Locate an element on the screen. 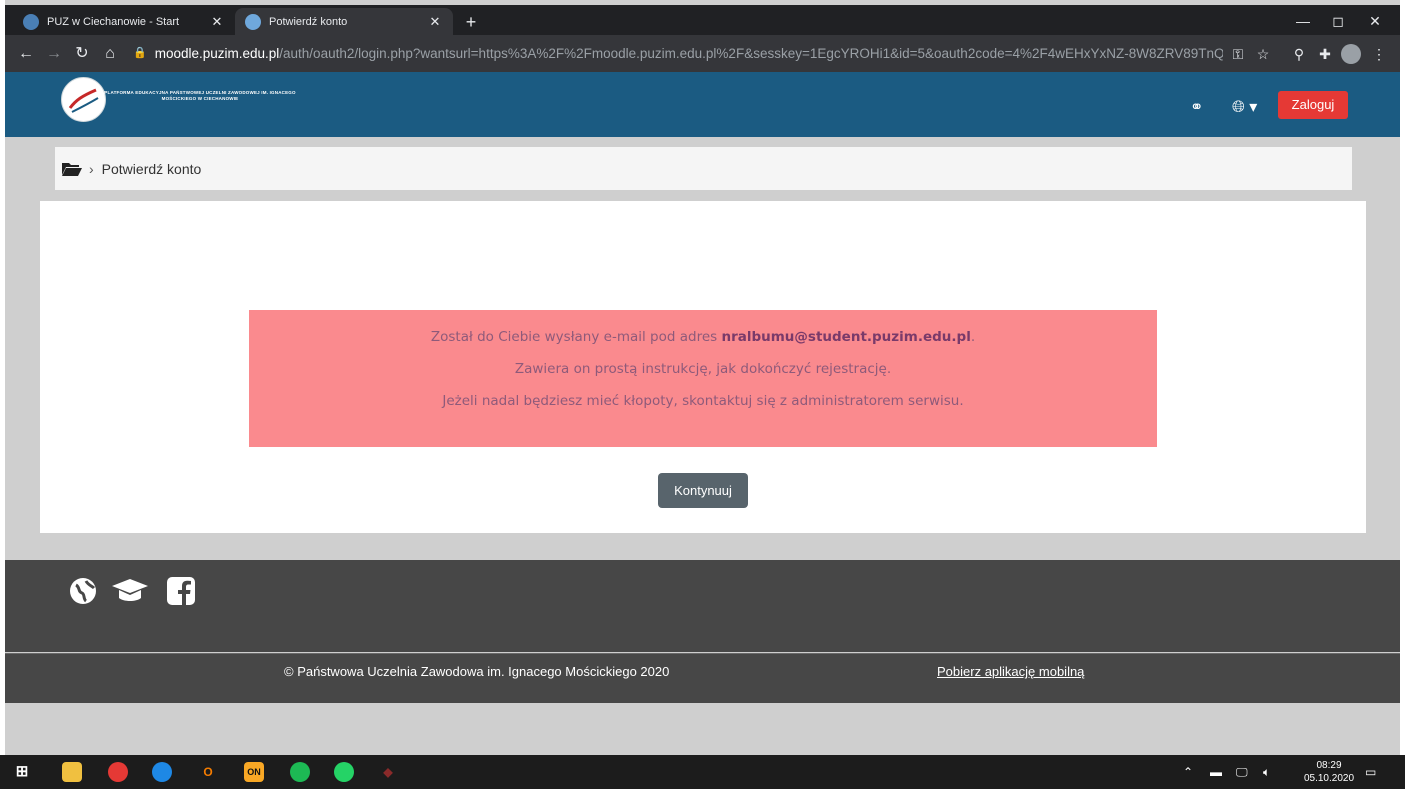 This screenshot has width=1405, height=789. tab-potwierdz-konto: Potwierdź konto ✕ is located at coordinates (344, 21).